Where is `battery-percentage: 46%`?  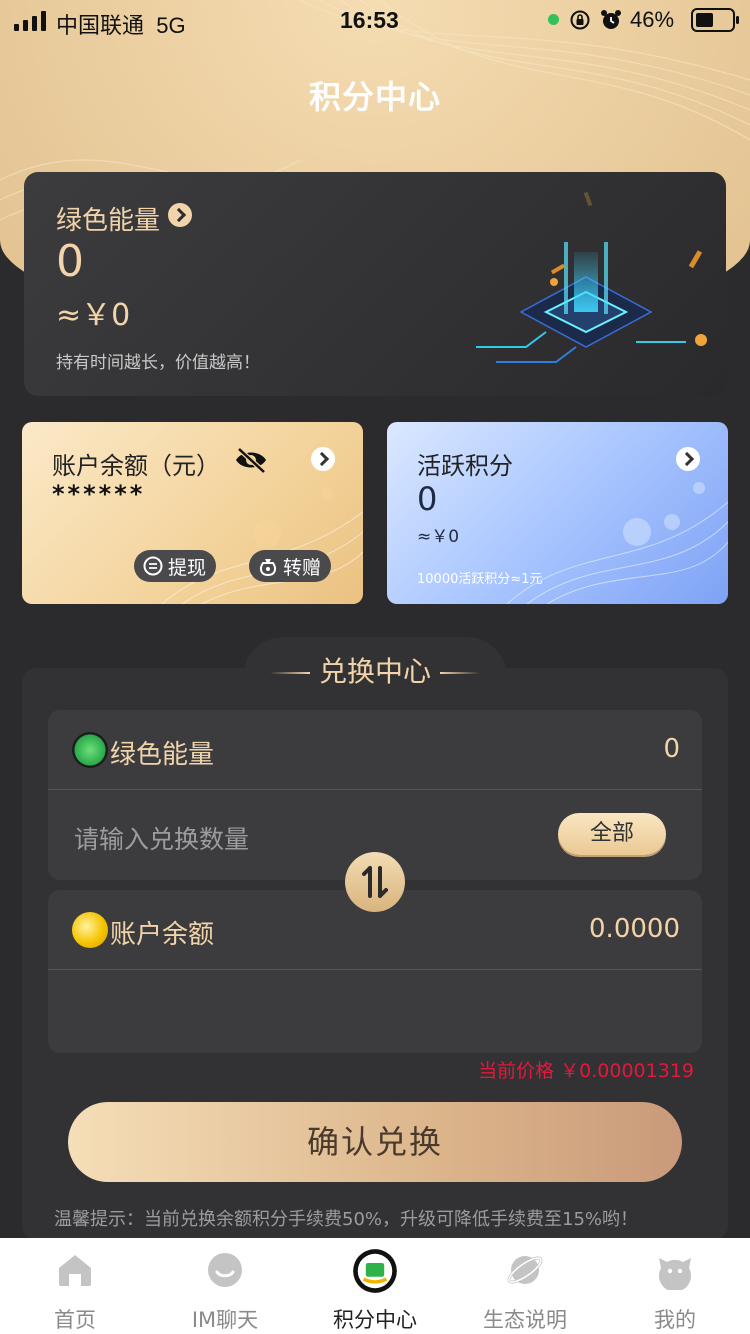 battery-percentage: 46% is located at coordinates (652, 19).